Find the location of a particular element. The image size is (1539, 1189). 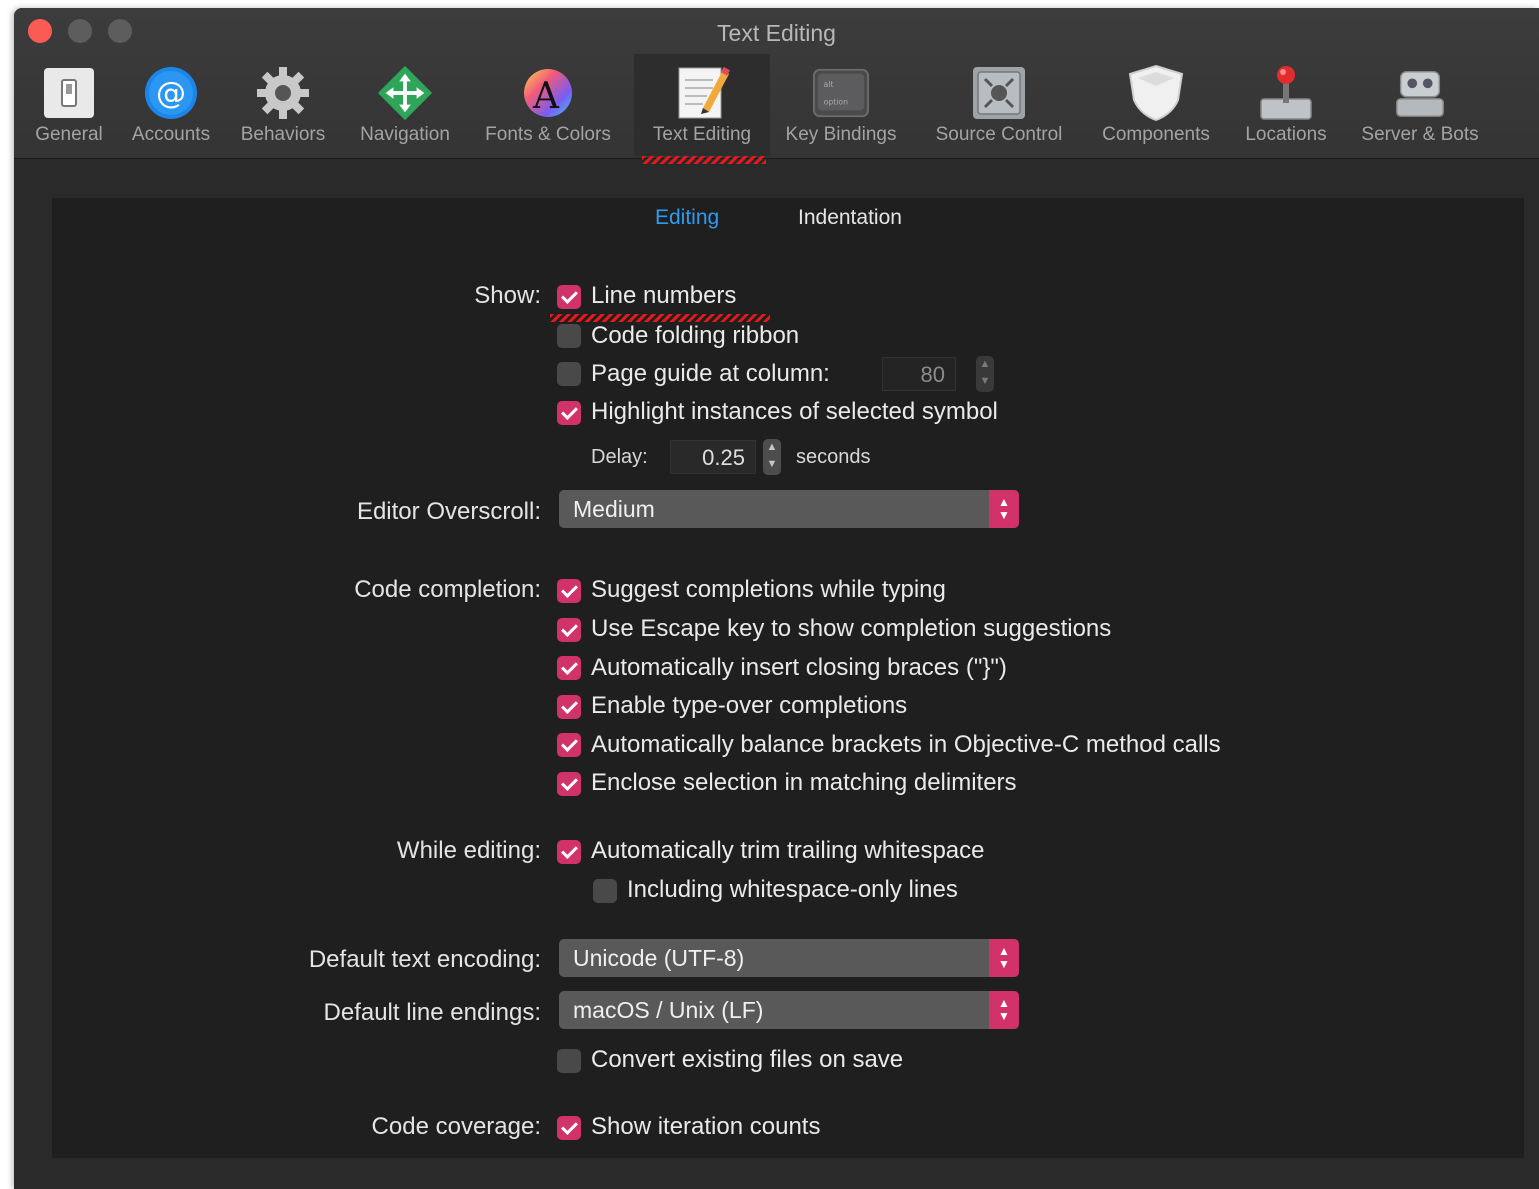

highlight-text: Highlight instances of selected symbol is located at coordinates (794, 411).